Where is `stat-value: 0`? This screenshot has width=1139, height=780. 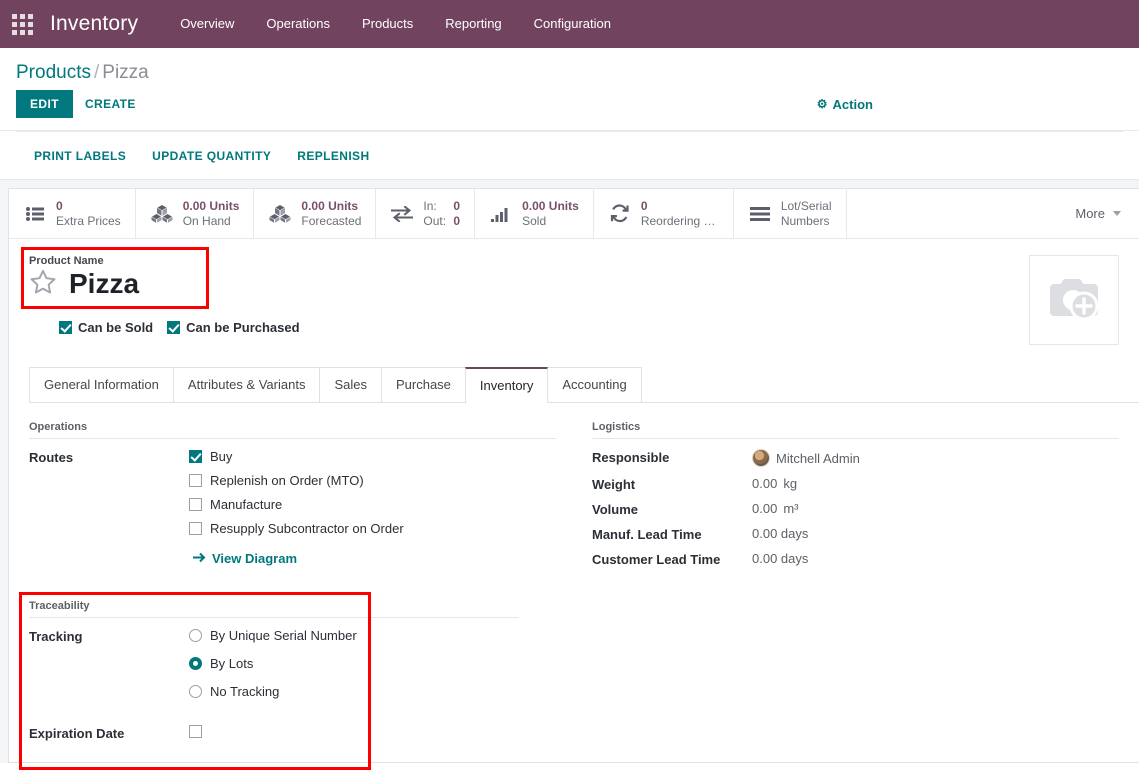
stat-value: 0 is located at coordinates (644, 205).